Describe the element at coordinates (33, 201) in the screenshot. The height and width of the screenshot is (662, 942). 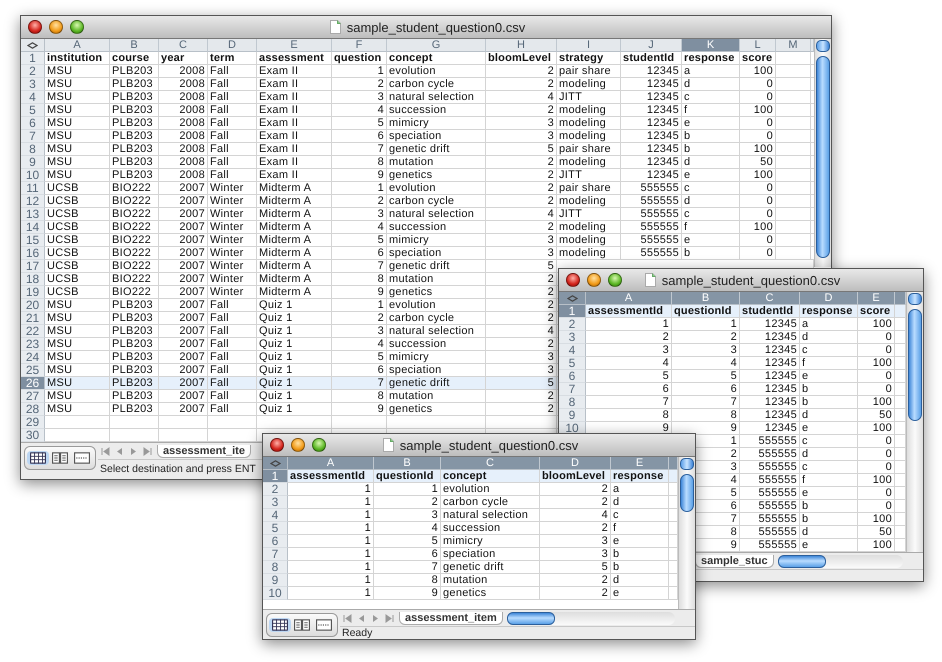
I see `row-header: 12` at that location.